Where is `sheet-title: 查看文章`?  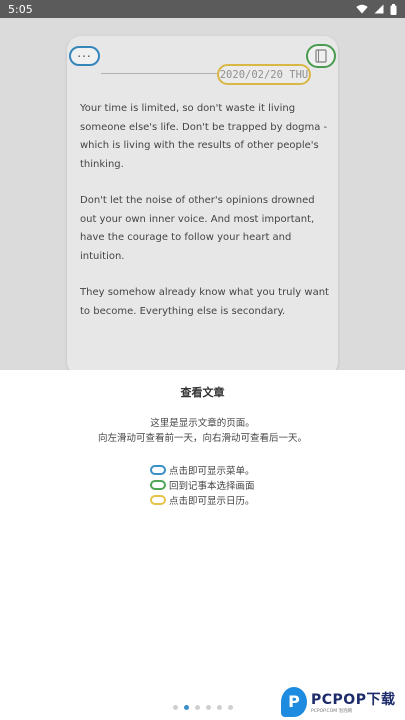
sheet-title: 查看文章 is located at coordinates (202, 392).